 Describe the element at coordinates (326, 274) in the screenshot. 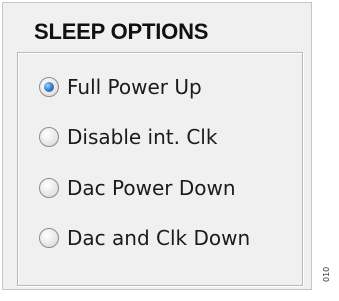

I see `figure-code: 010` at that location.